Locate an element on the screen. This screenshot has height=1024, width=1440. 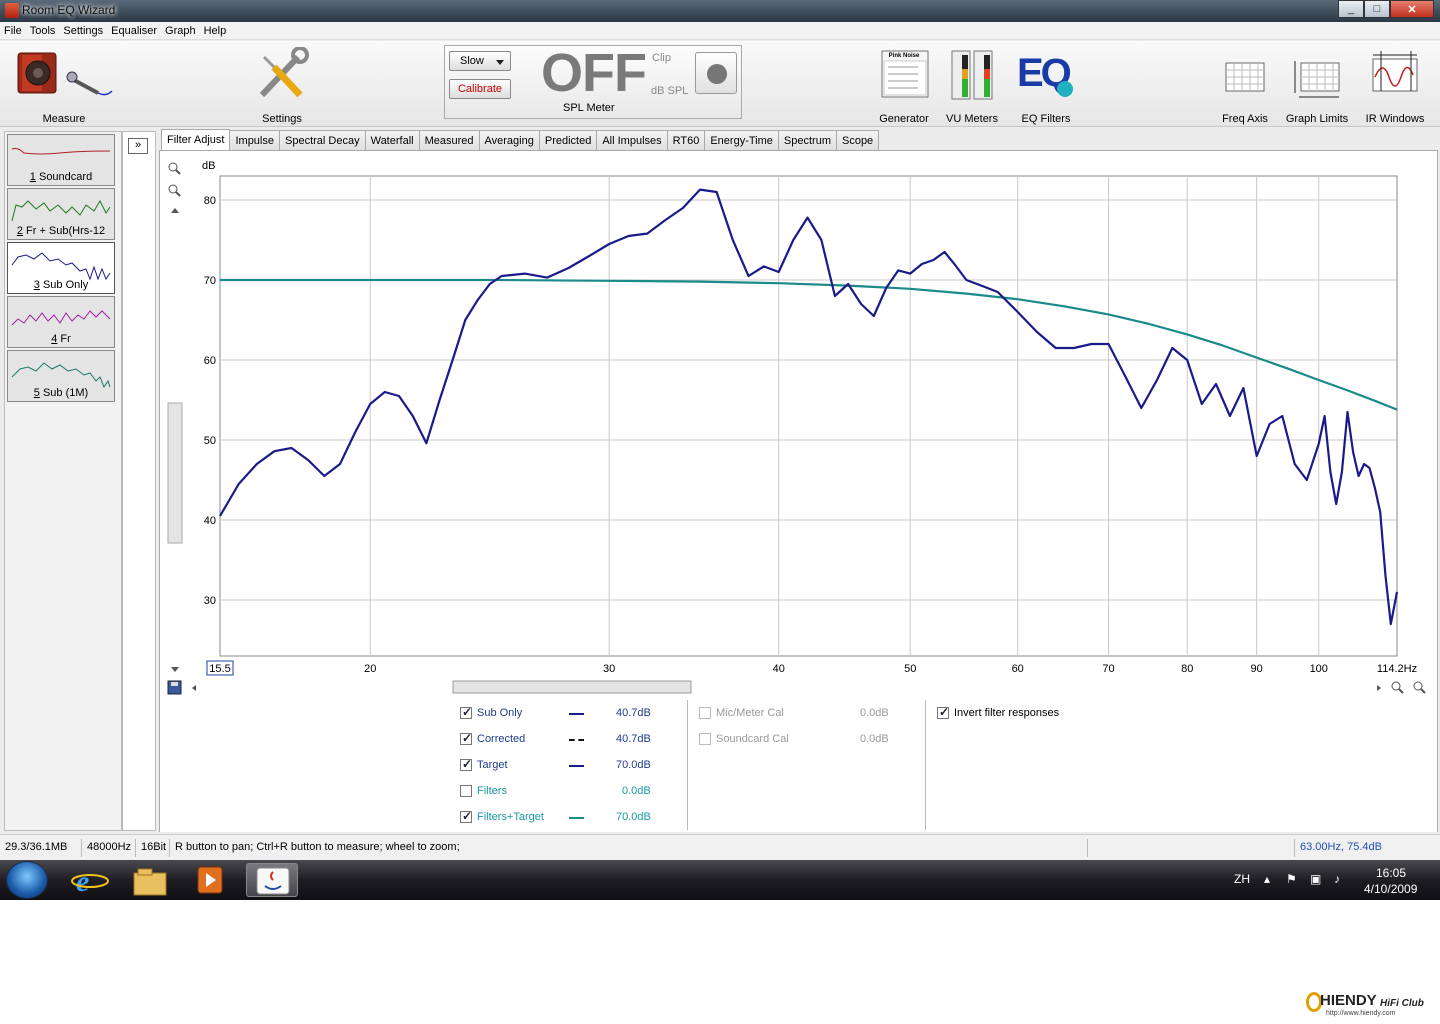
measurement-name: Fr is located at coordinates (64, 339).